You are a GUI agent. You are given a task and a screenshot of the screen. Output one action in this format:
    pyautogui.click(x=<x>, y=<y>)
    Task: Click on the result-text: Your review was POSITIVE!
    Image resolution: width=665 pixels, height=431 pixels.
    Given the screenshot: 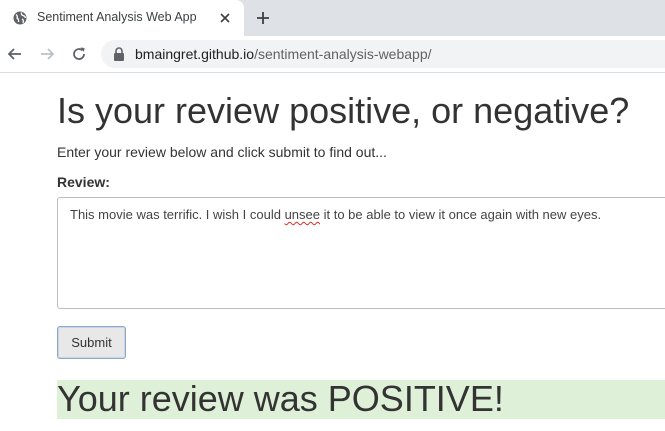 What is the action you would take?
    pyautogui.click(x=280, y=398)
    